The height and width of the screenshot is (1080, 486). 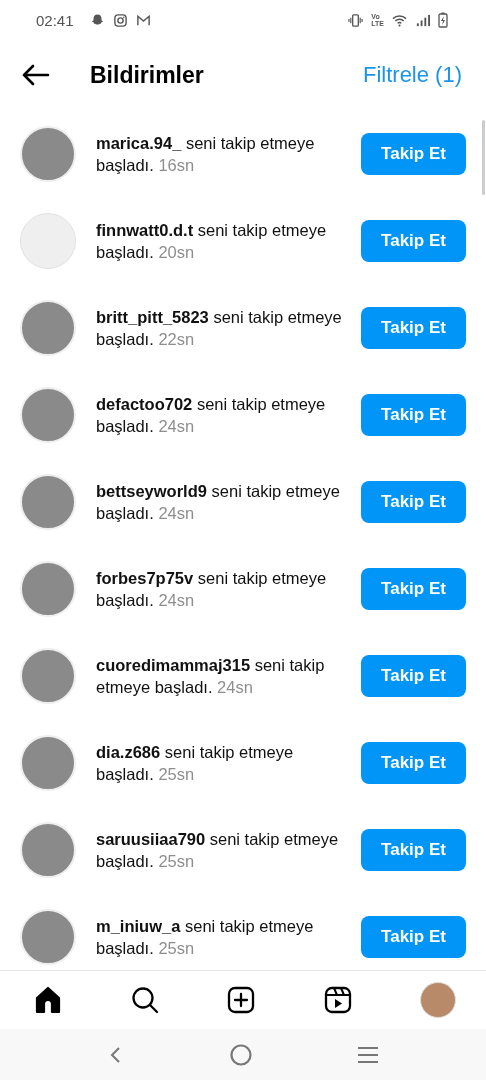 I want to click on battery-charging-icon, so click(x=443, y=20).